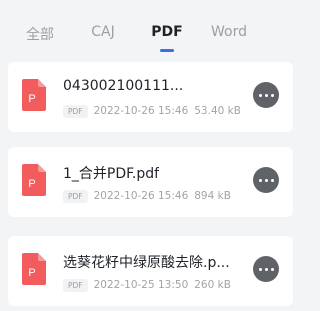  I want to click on file-meta: PDF 2022-10-26 15:46 894 kB, so click(147, 196).